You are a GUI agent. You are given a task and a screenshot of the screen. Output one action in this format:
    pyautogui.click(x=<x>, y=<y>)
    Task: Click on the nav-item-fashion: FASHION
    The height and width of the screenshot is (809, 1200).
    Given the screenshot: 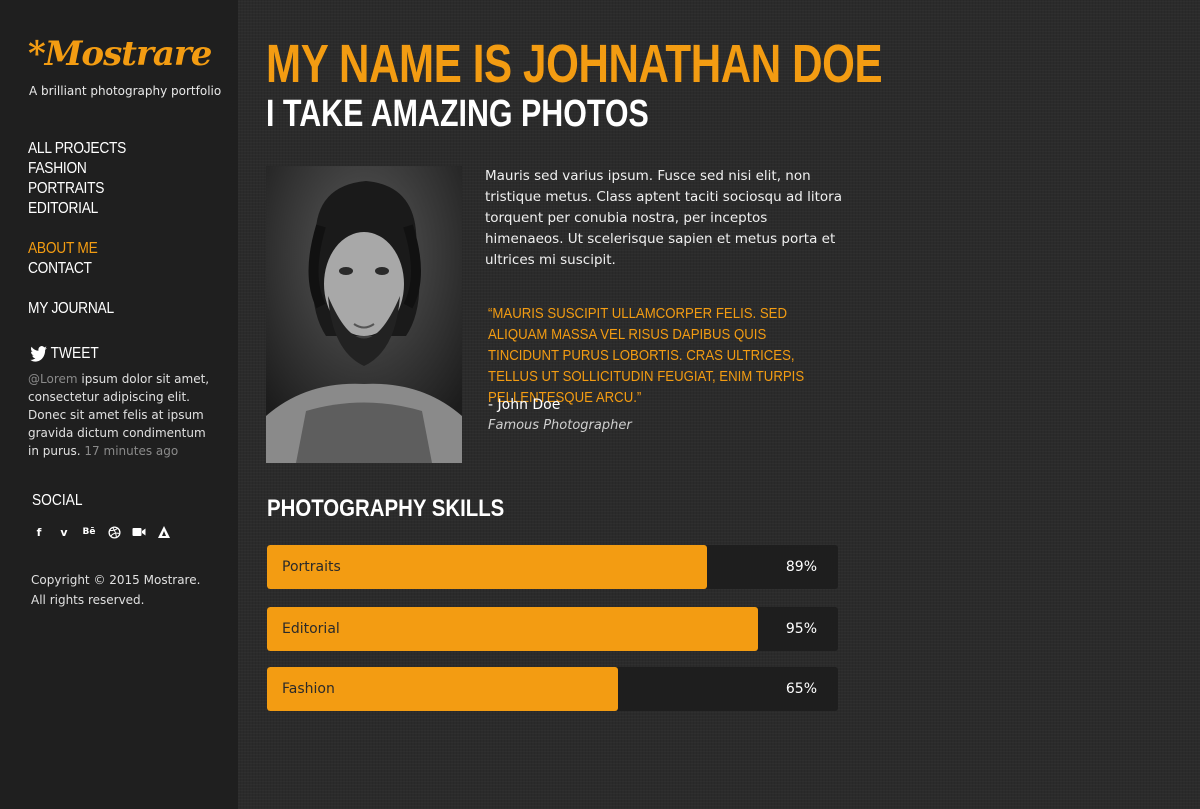 What is the action you would take?
    pyautogui.click(x=77, y=169)
    